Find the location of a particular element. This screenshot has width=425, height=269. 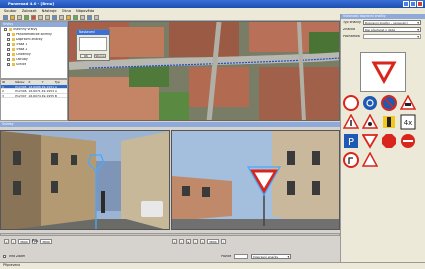

column-header: Y is located at coordinates (47, 82).